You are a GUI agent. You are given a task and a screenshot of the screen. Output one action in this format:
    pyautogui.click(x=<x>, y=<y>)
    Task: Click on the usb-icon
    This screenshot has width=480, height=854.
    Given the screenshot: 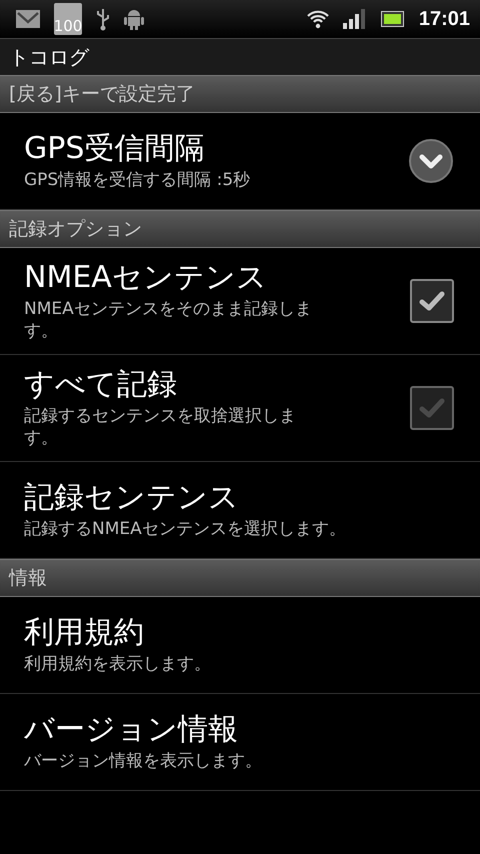 What is the action you would take?
    pyautogui.click(x=103, y=19)
    